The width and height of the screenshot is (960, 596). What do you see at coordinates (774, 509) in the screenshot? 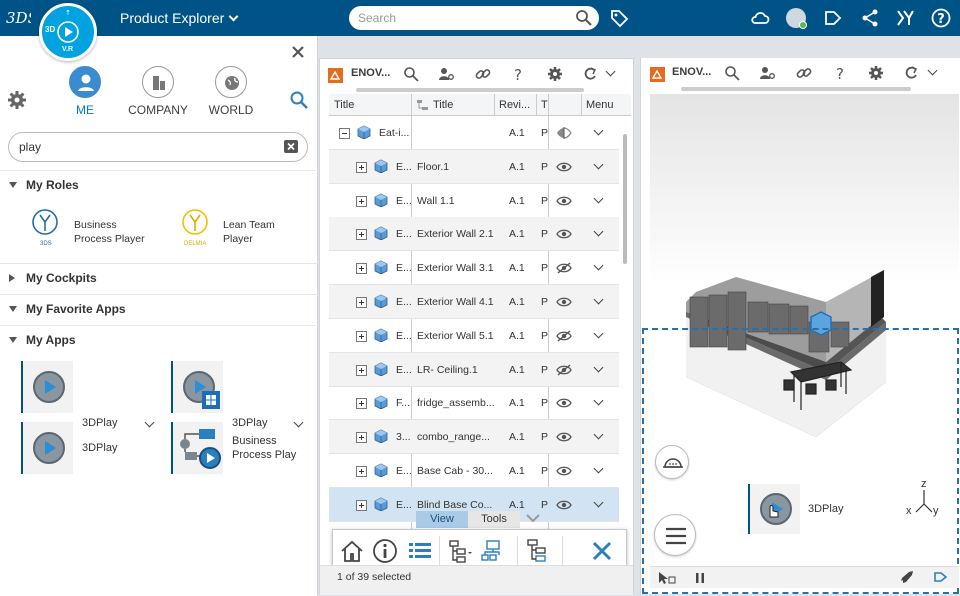
I see `dragged-app-tile-3dplay` at bounding box center [774, 509].